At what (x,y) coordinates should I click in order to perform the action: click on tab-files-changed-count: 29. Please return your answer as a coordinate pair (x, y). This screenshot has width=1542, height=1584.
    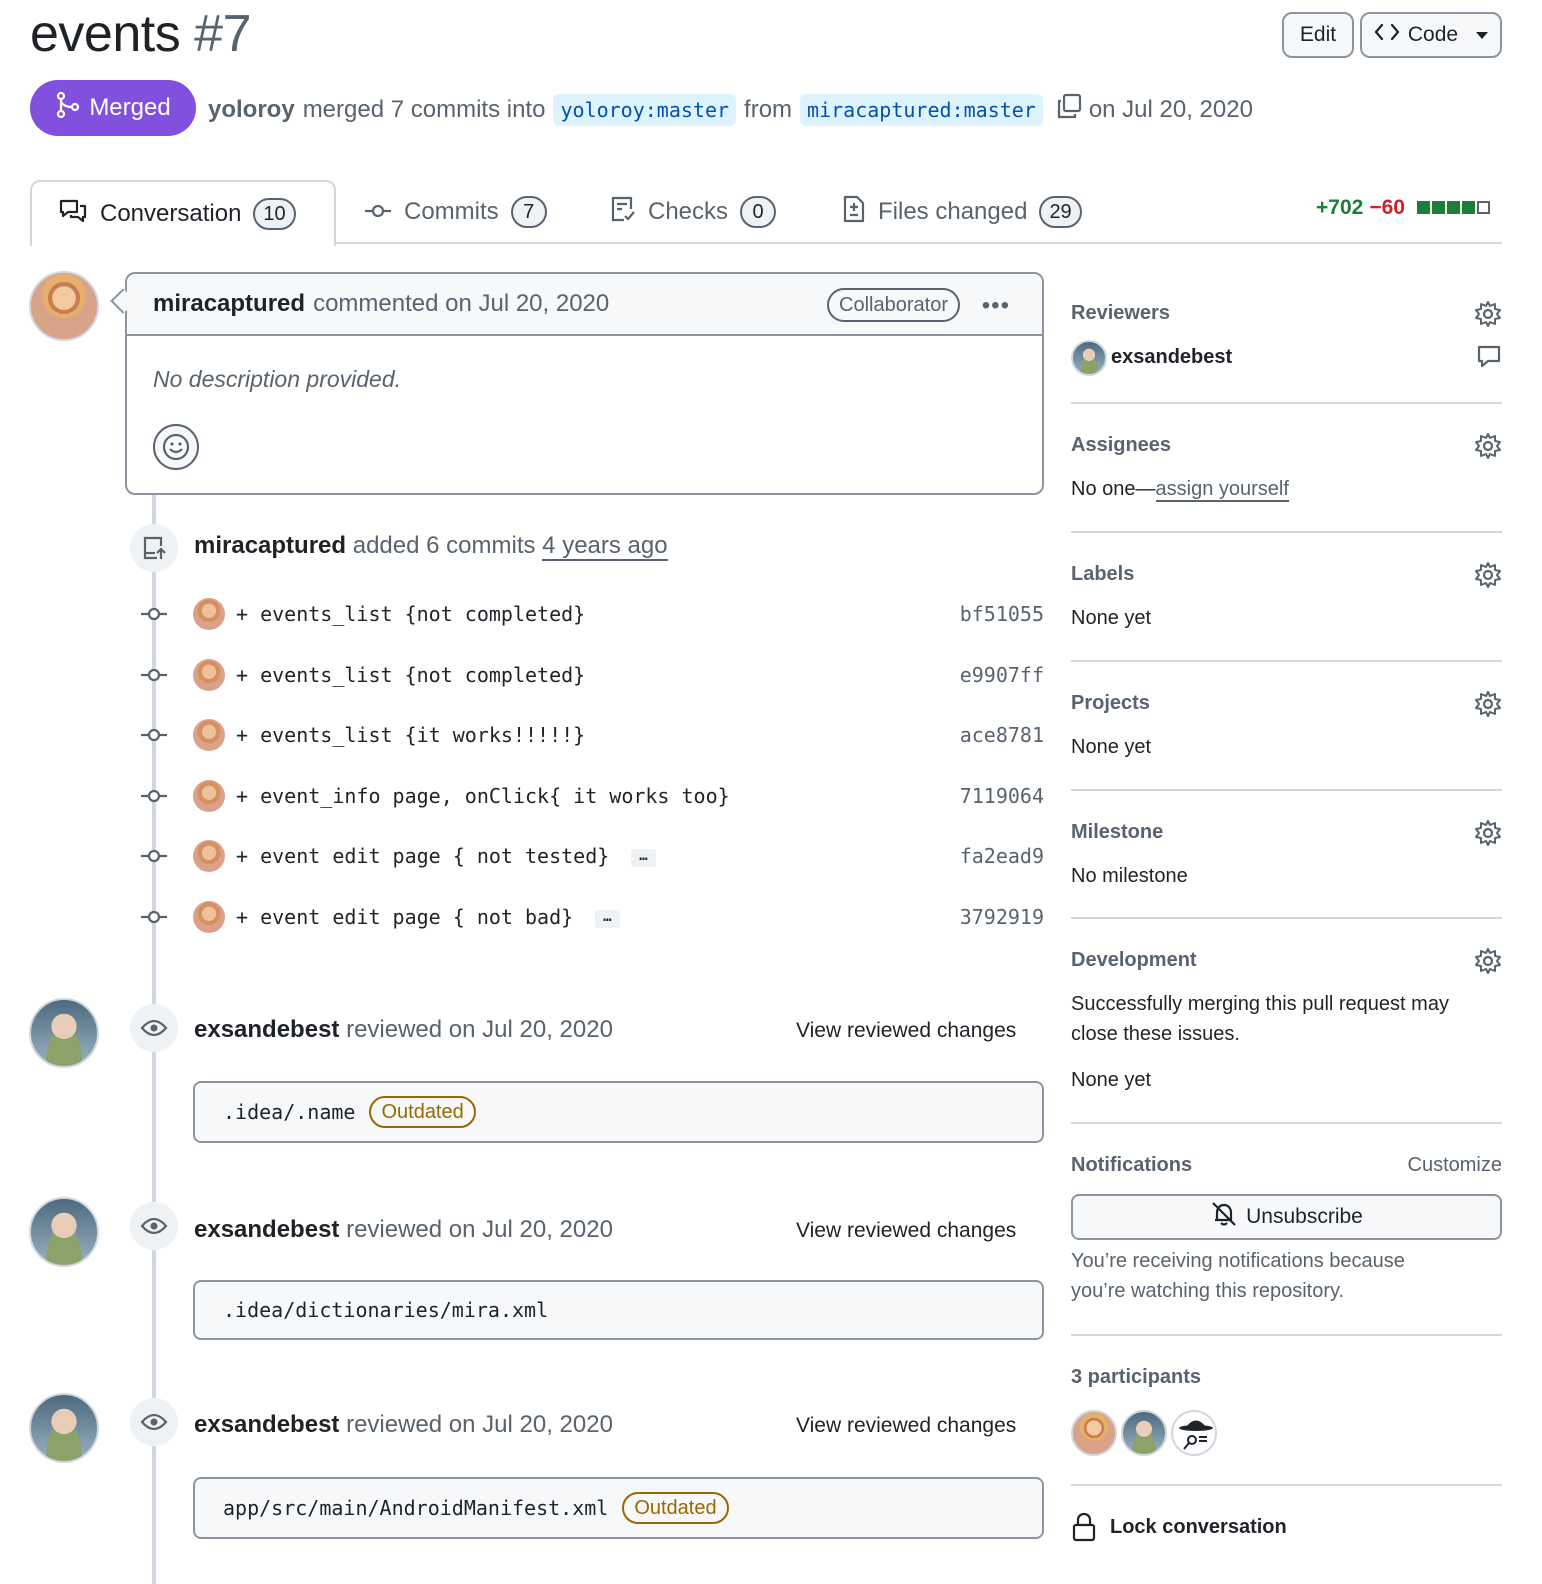
    Looking at the image, I should click on (1060, 212).